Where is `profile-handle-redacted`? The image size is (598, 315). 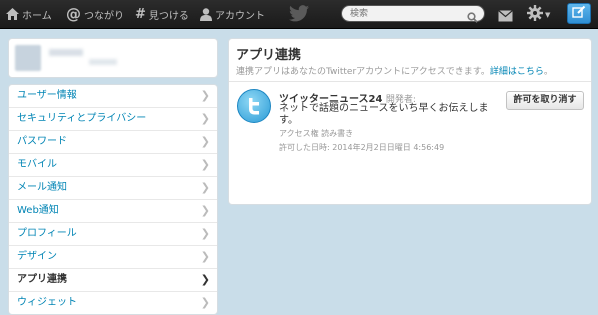 profile-handle-redacted is located at coordinates (103, 62).